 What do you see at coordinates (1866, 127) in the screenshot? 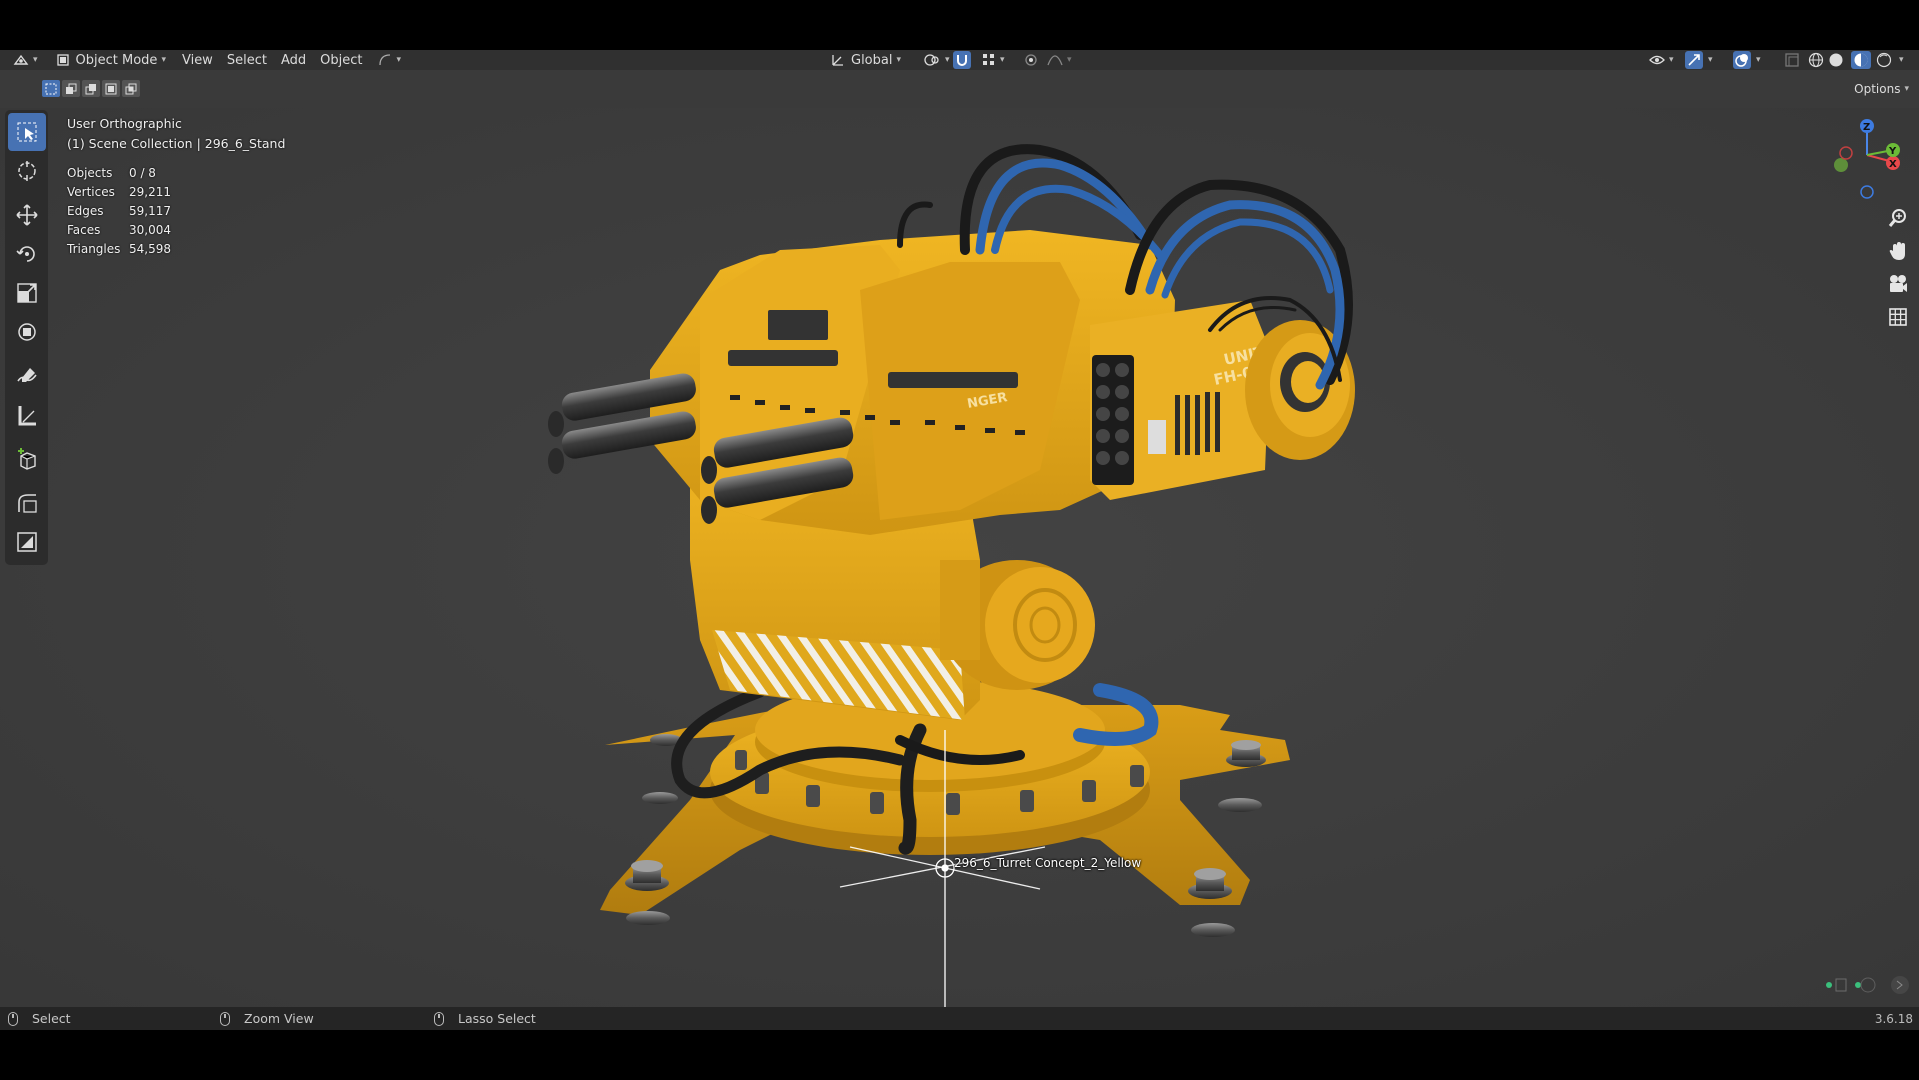
I see `gizmo-z-label: Z` at bounding box center [1866, 127].